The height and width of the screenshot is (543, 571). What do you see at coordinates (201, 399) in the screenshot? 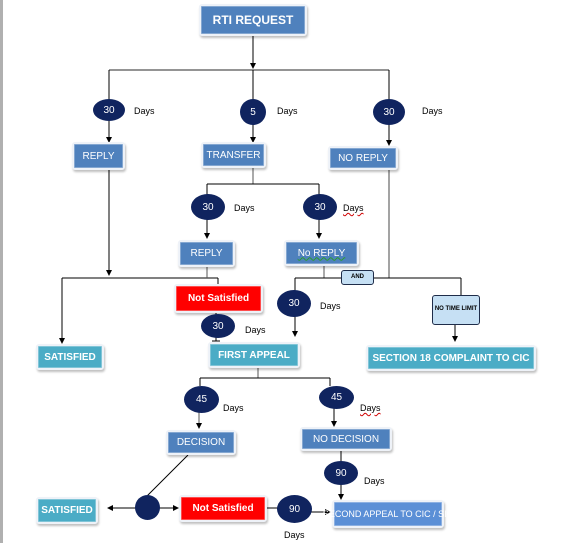
I see `timer-decision: 45` at bounding box center [201, 399].